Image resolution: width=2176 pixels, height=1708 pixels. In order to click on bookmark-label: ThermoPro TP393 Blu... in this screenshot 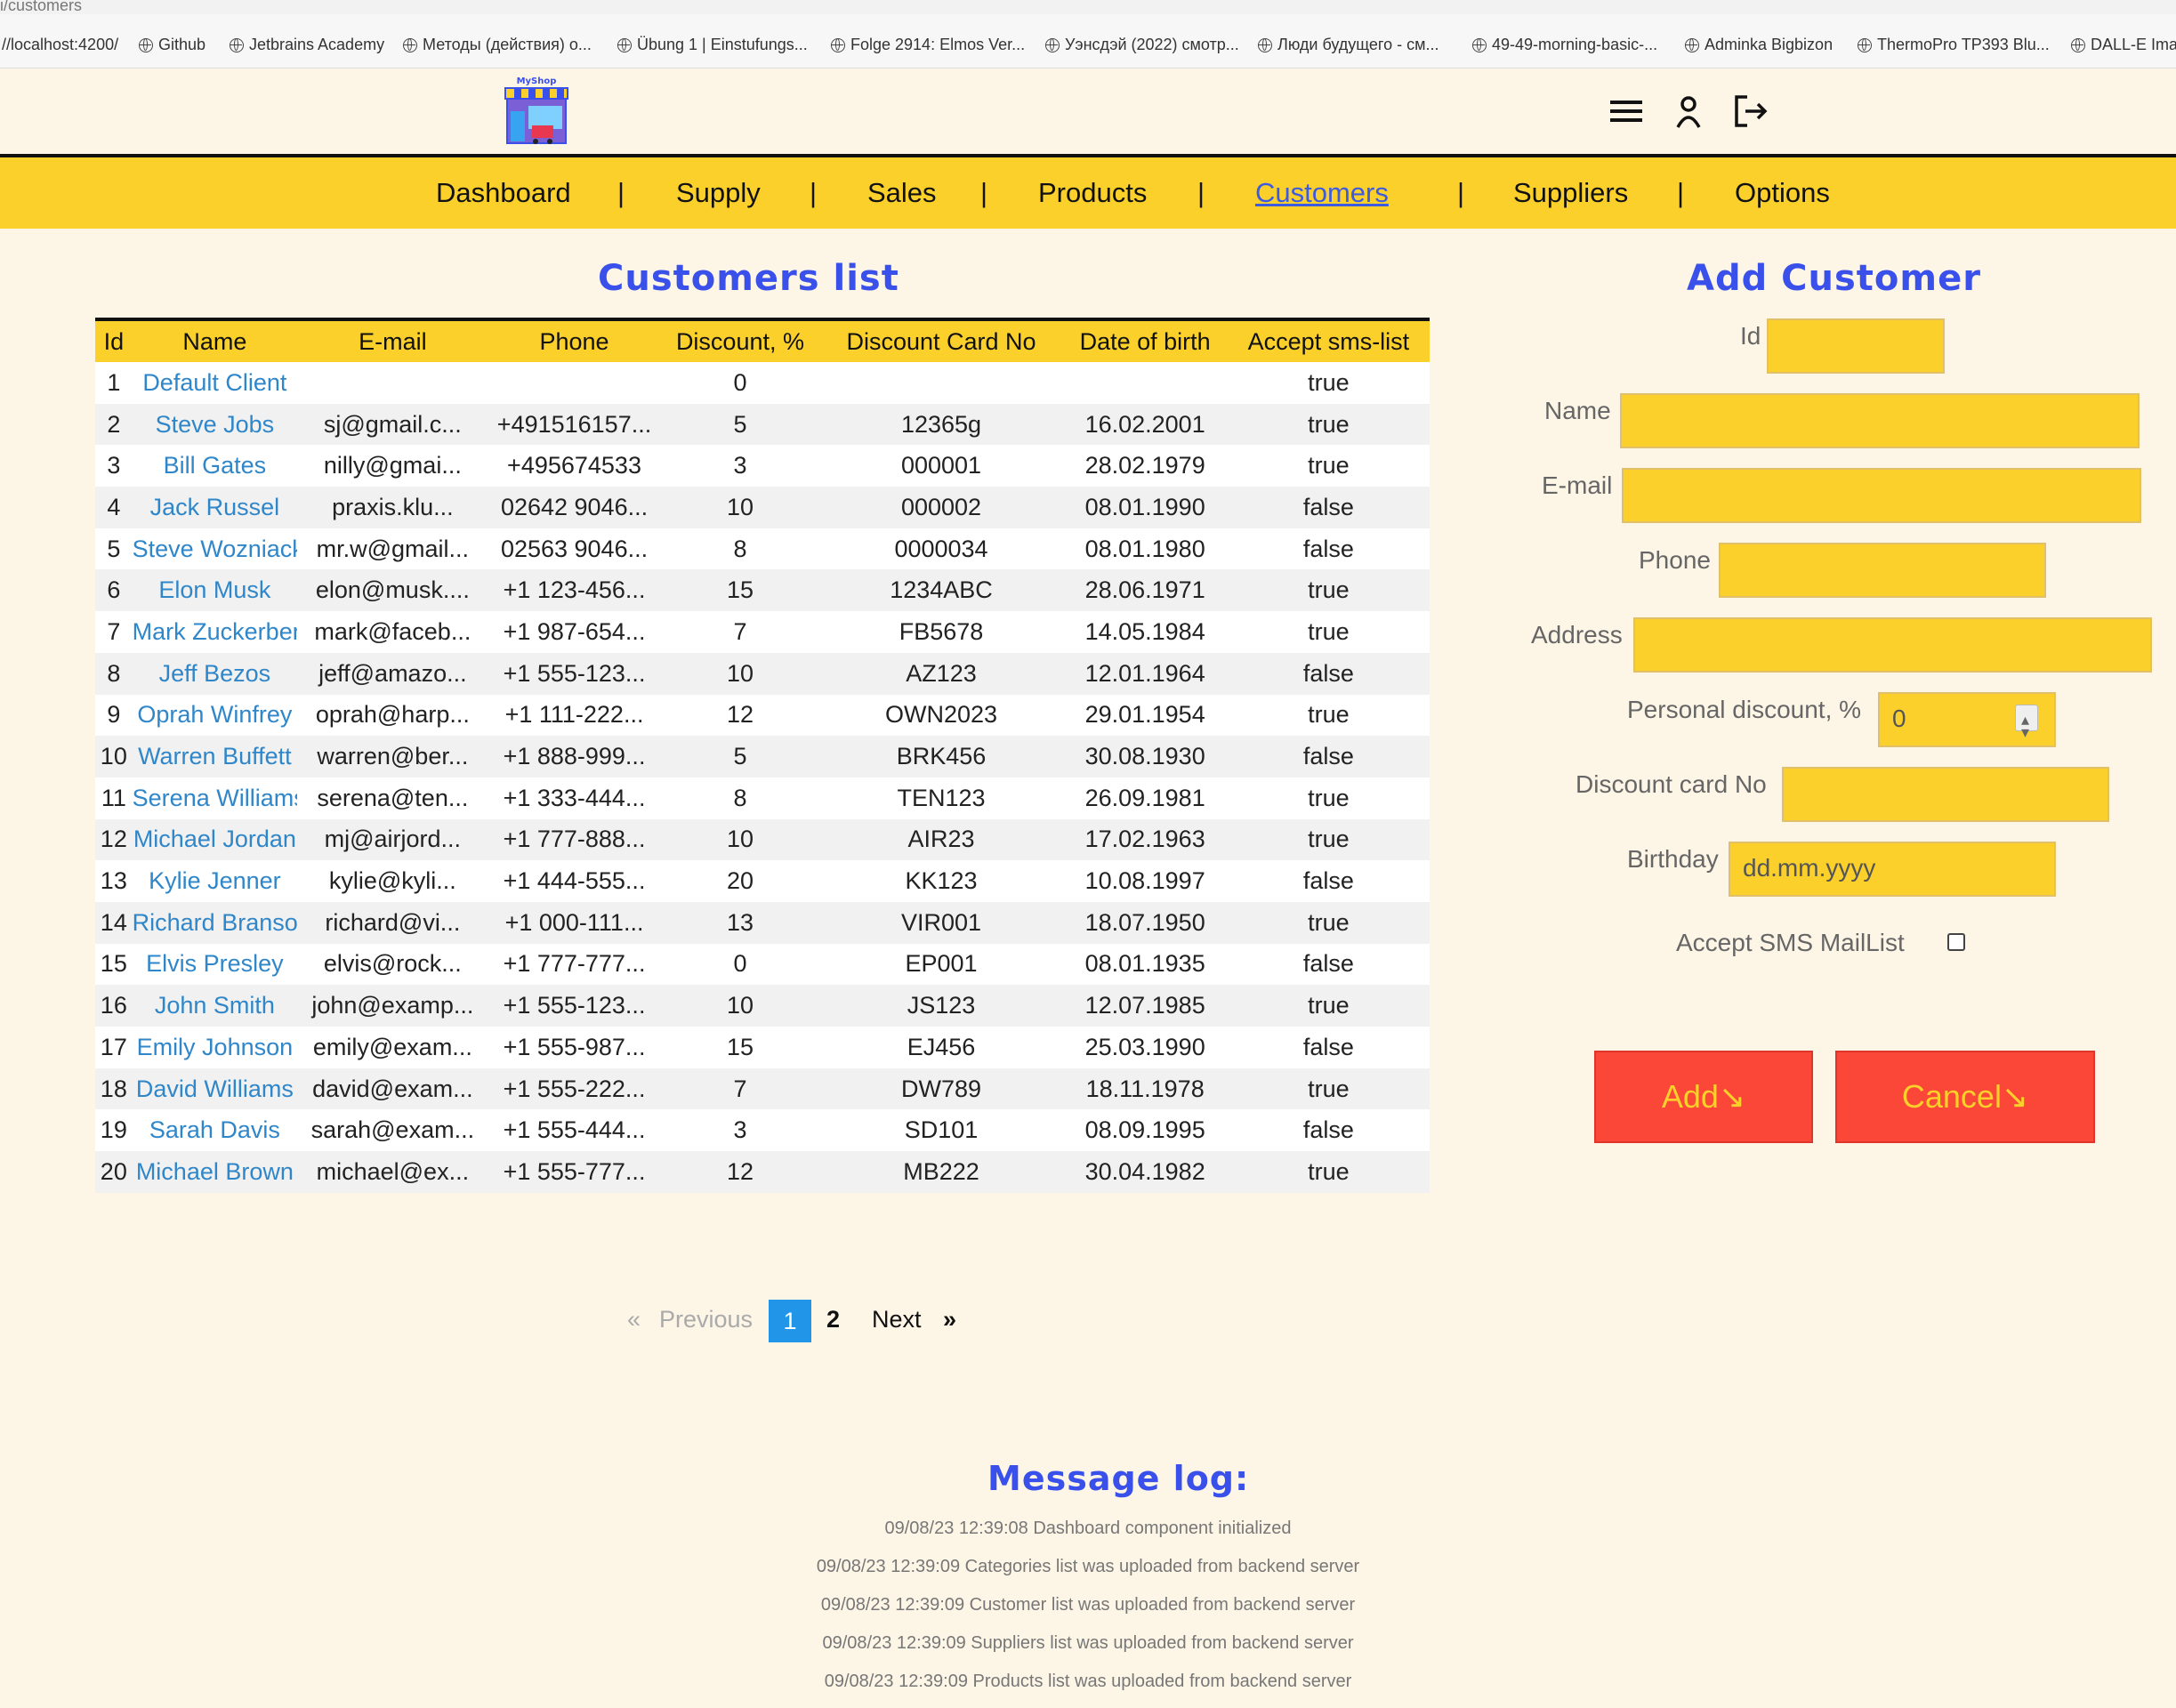, I will do `click(1963, 44)`.